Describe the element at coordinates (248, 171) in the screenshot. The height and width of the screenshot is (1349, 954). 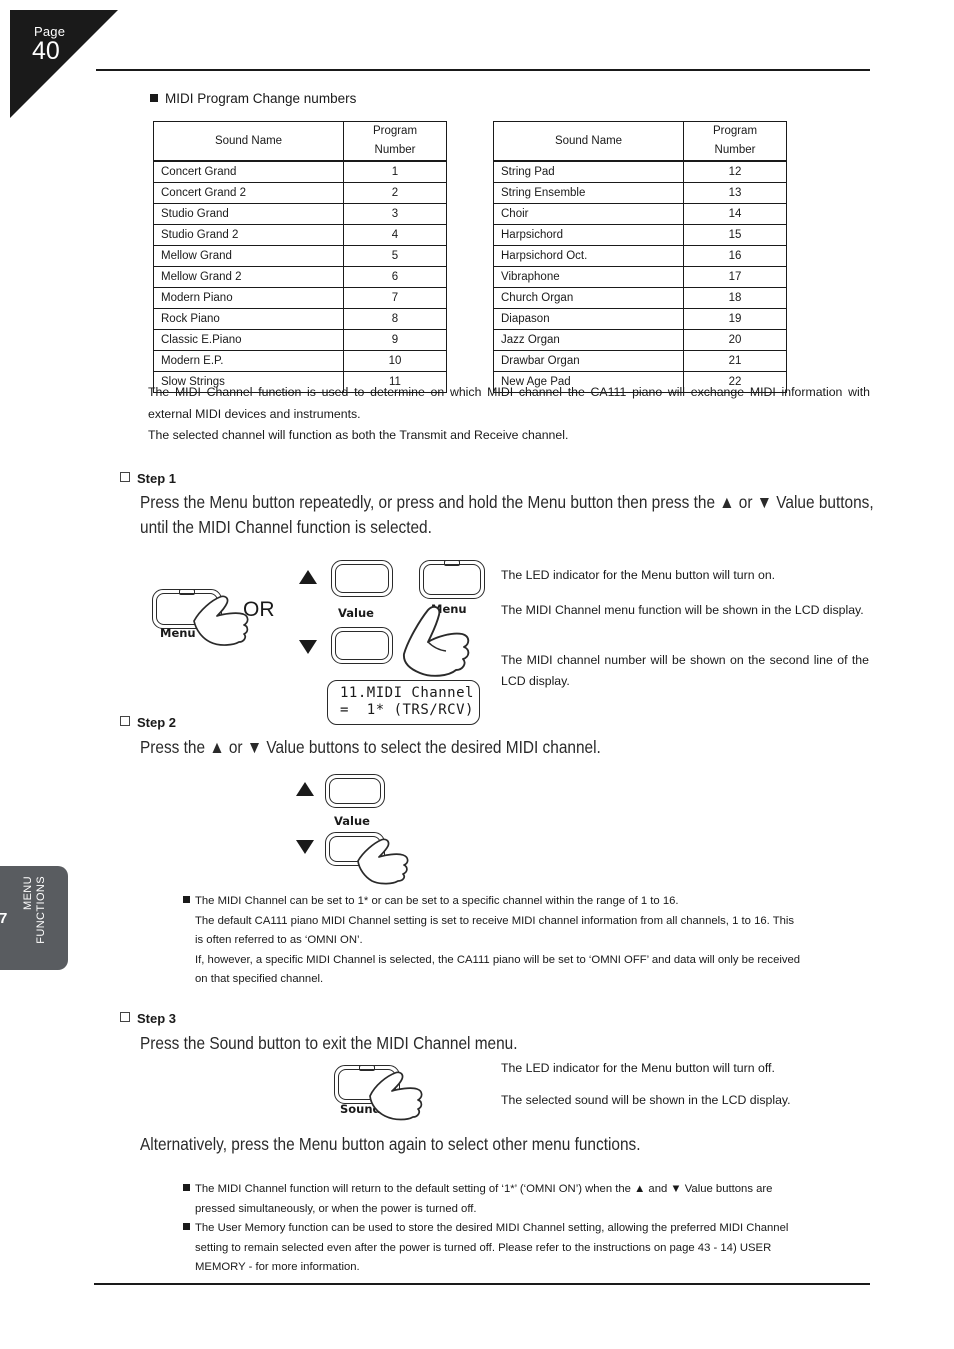
I see `cell-sound-name: Concert Grand` at that location.